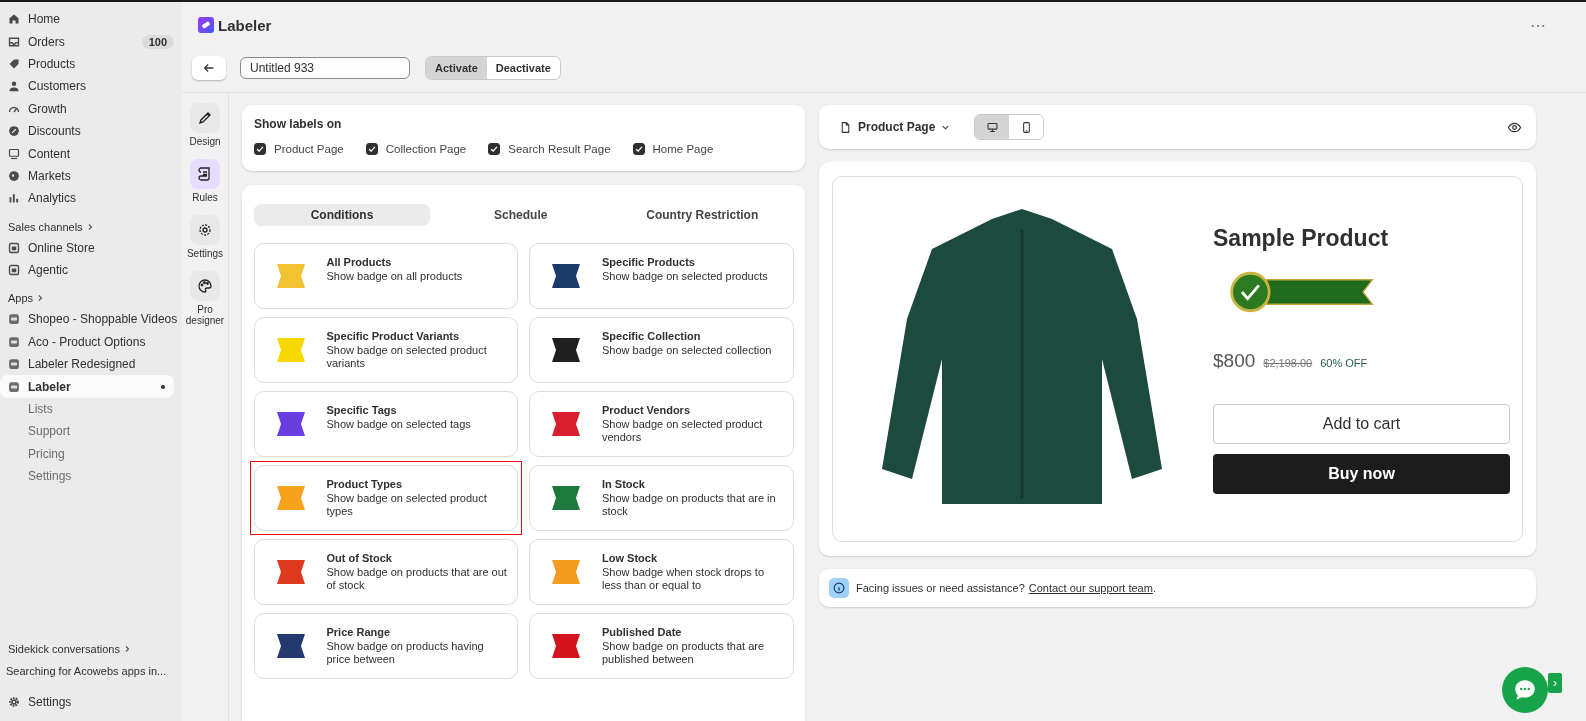 Image resolution: width=1586 pixels, height=721 pixels. I want to click on condition-title: Specific Products, so click(649, 261).